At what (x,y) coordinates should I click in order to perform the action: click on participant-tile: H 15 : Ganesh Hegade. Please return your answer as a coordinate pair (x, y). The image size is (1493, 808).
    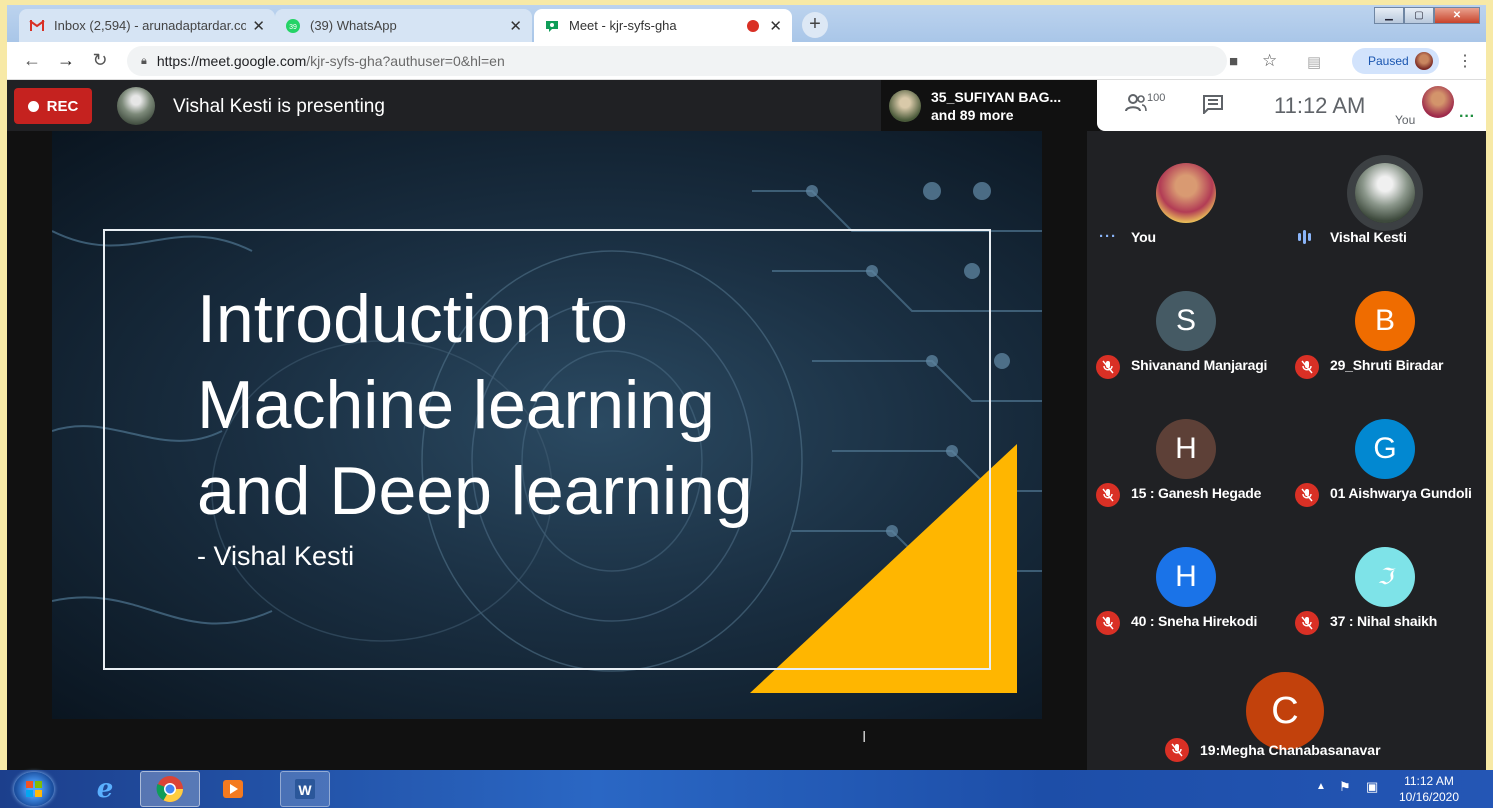
    Looking at the image, I should click on (1186, 451).